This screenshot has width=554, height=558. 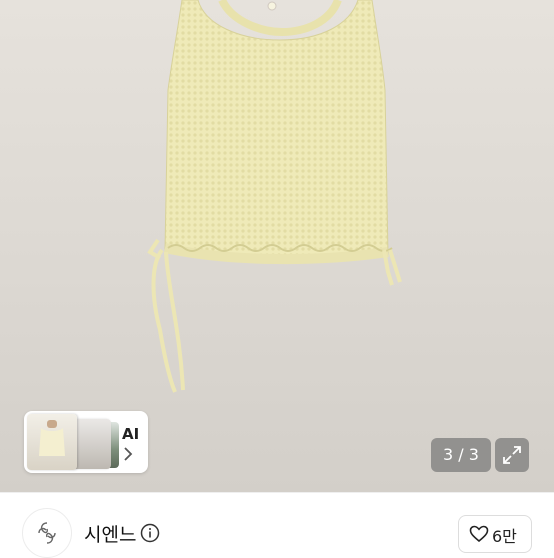 I want to click on expand-icon, so click(x=512, y=455).